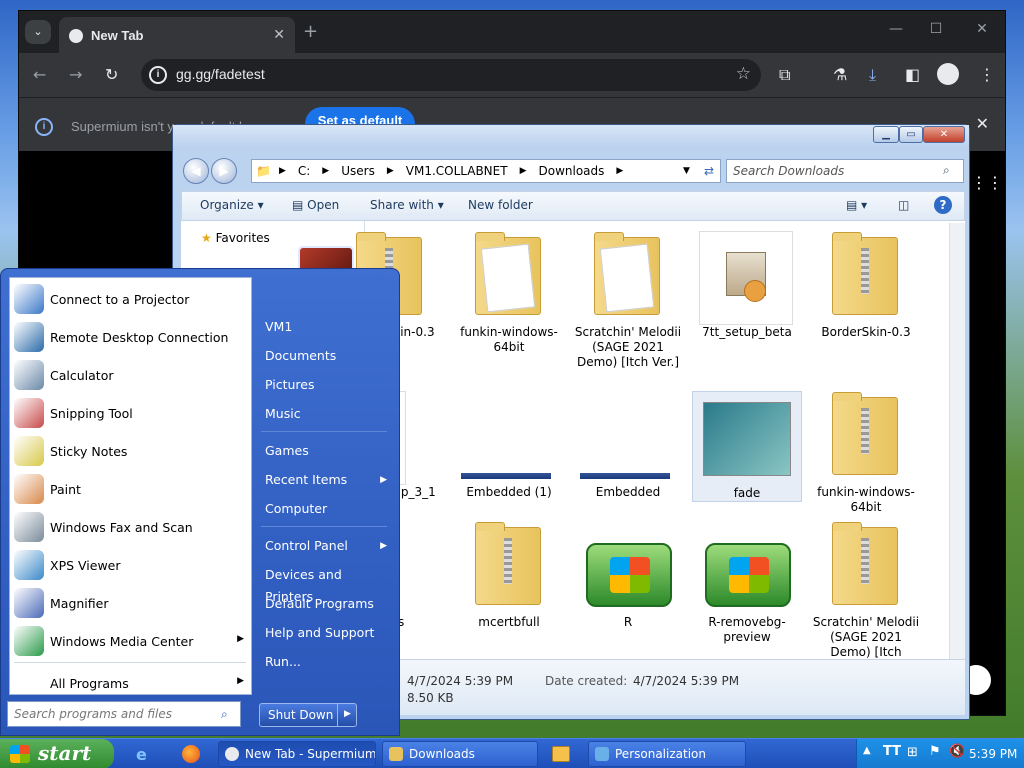 Image resolution: width=1024 pixels, height=768 pixels. Describe the element at coordinates (57, 753) in the screenshot. I see `start-button: start` at that location.